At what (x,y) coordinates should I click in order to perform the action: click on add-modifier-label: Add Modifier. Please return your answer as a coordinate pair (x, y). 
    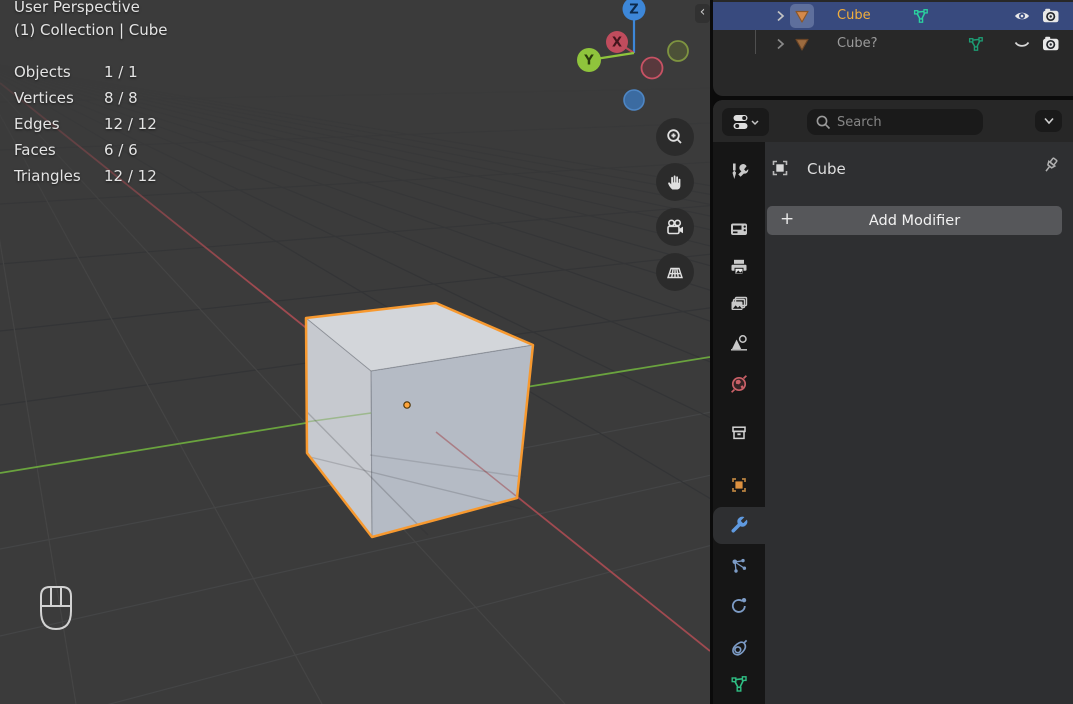
    Looking at the image, I should click on (914, 220).